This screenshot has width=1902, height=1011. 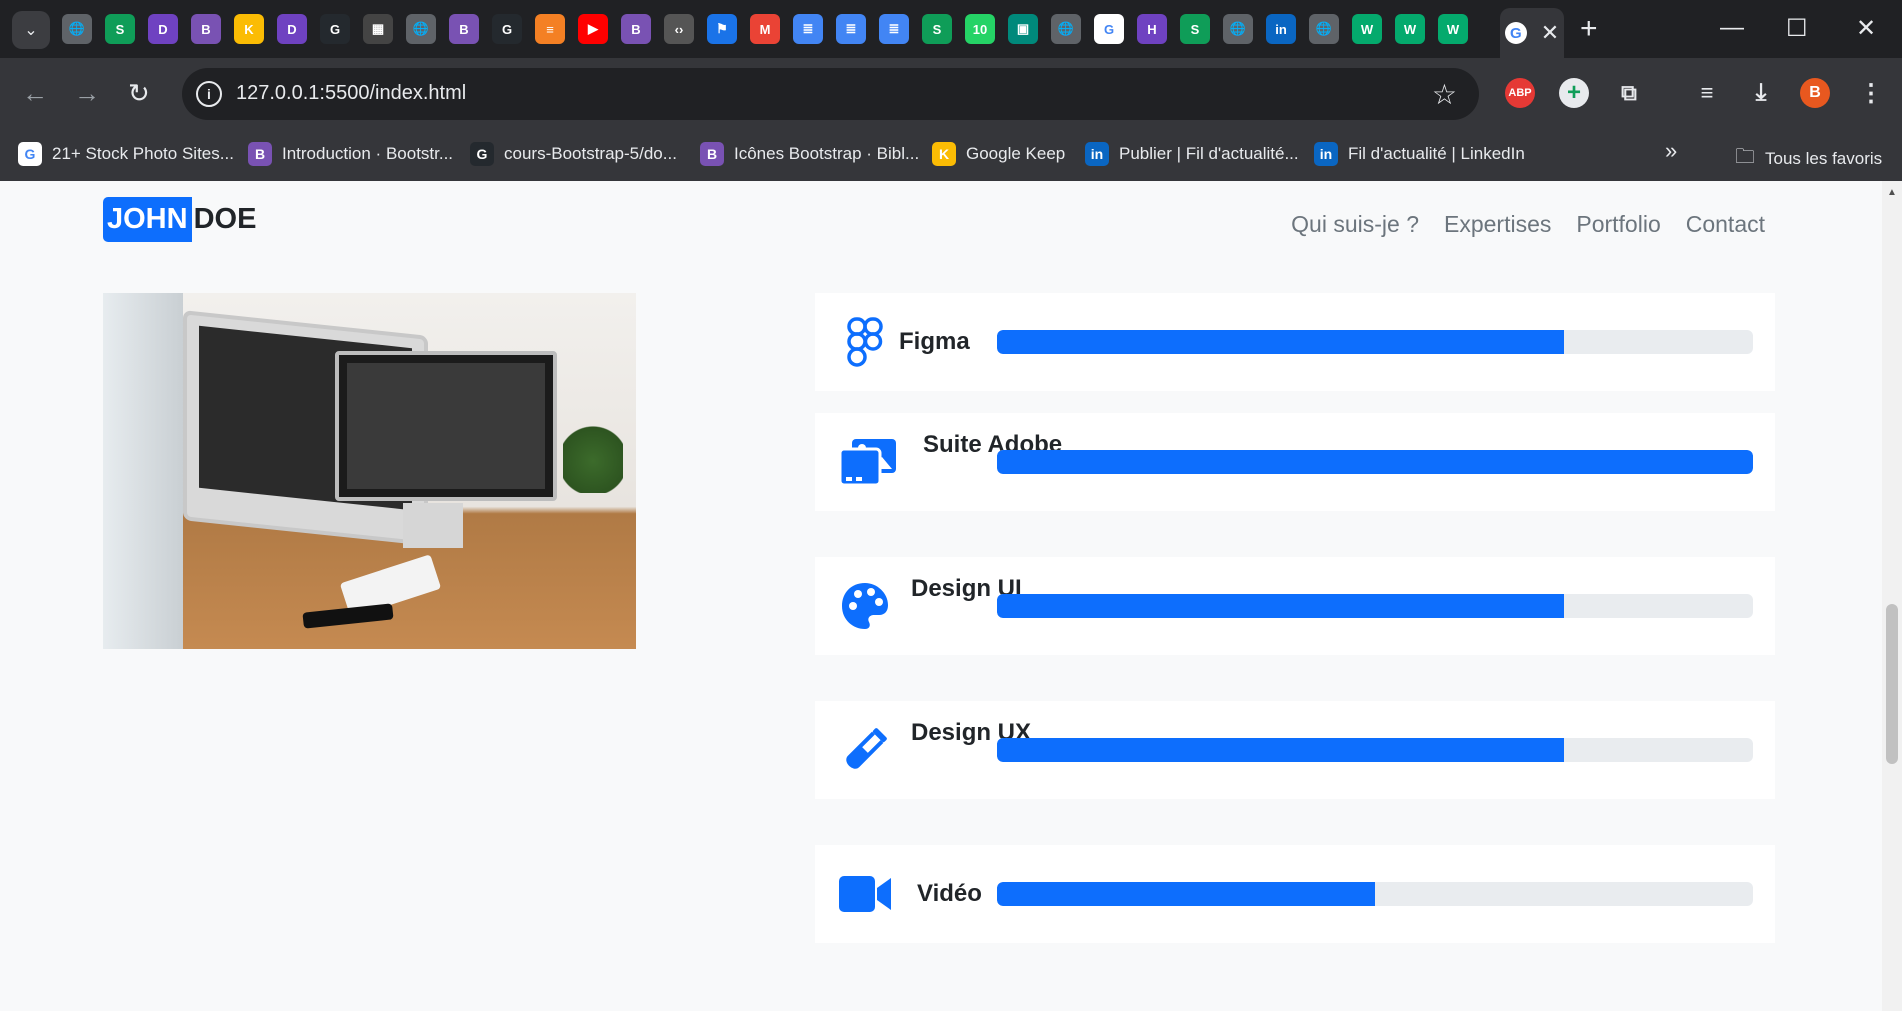 What do you see at coordinates (369, 471) in the screenshot?
I see `workspace-photo` at bounding box center [369, 471].